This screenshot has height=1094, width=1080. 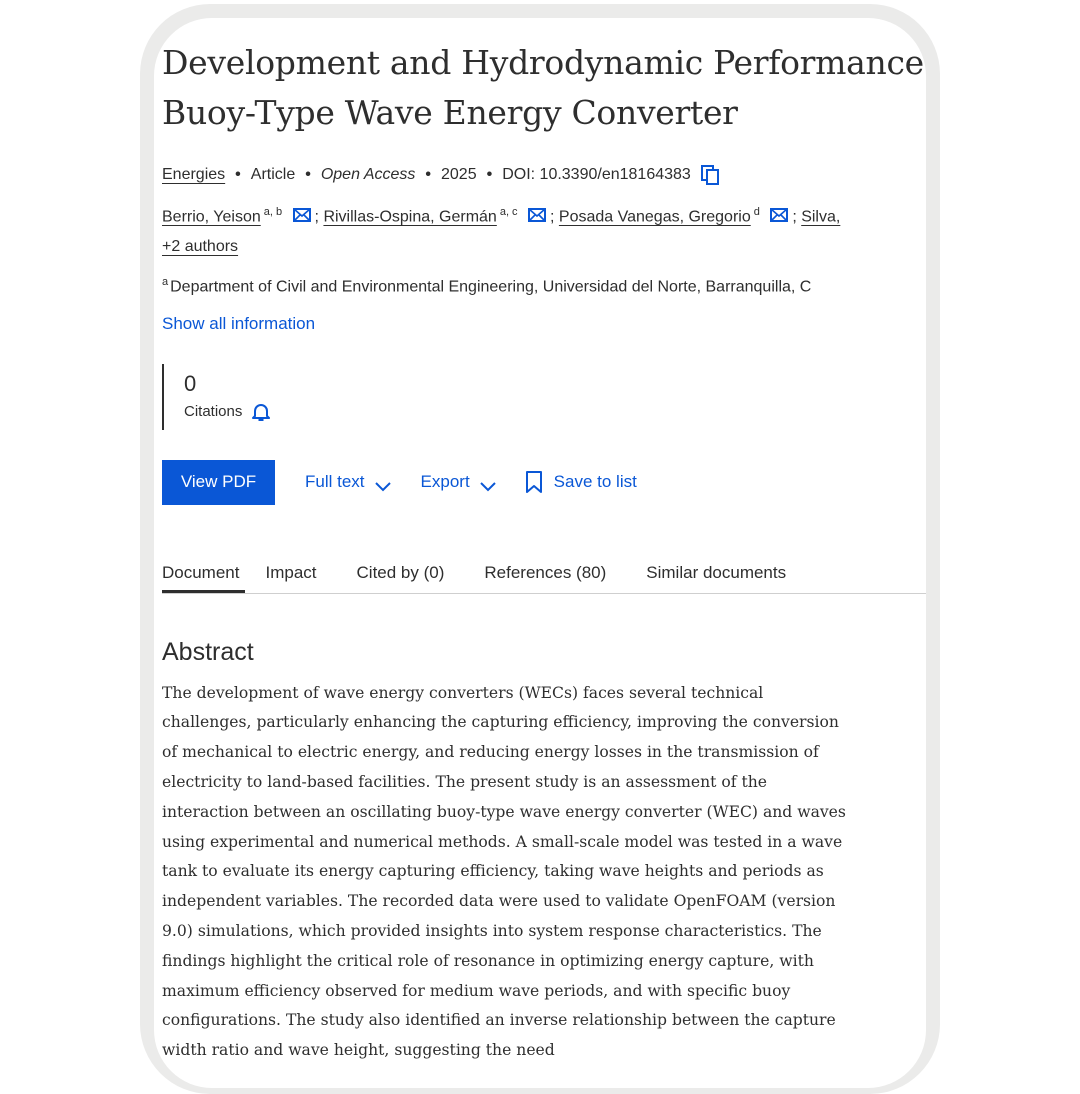 What do you see at coordinates (200, 246) in the screenshot?
I see `more-authors-link: +2 authors` at bounding box center [200, 246].